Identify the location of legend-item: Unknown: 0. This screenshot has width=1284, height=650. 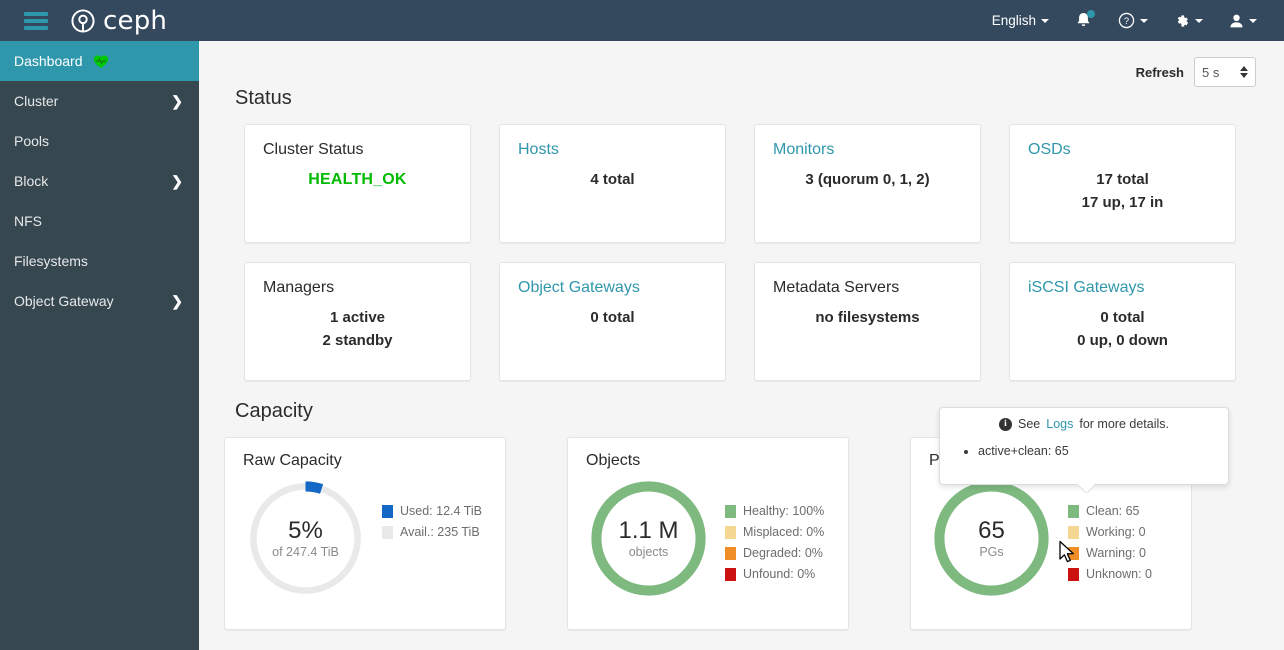
(1110, 574).